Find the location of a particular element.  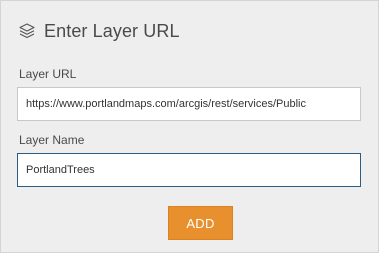

panel-header: Enter Layer URL is located at coordinates (99, 31).